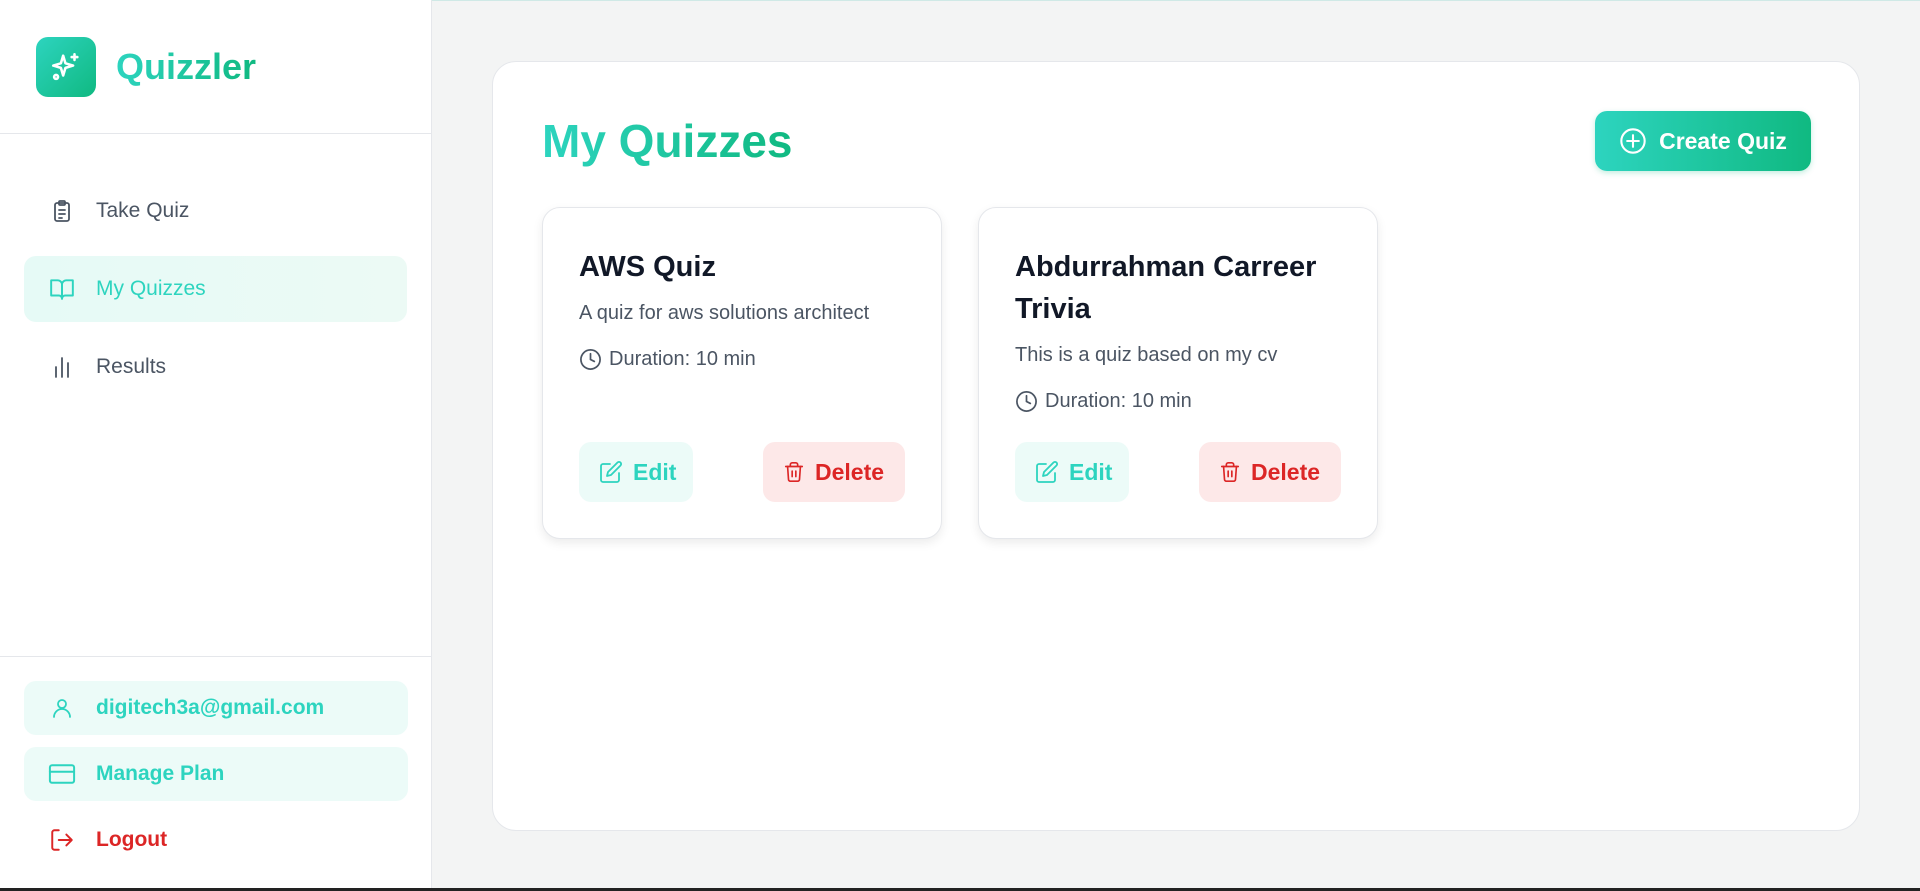 The height and width of the screenshot is (891, 1920). Describe the element at coordinates (215, 367) in the screenshot. I see `sidebar-item-results: Results` at that location.